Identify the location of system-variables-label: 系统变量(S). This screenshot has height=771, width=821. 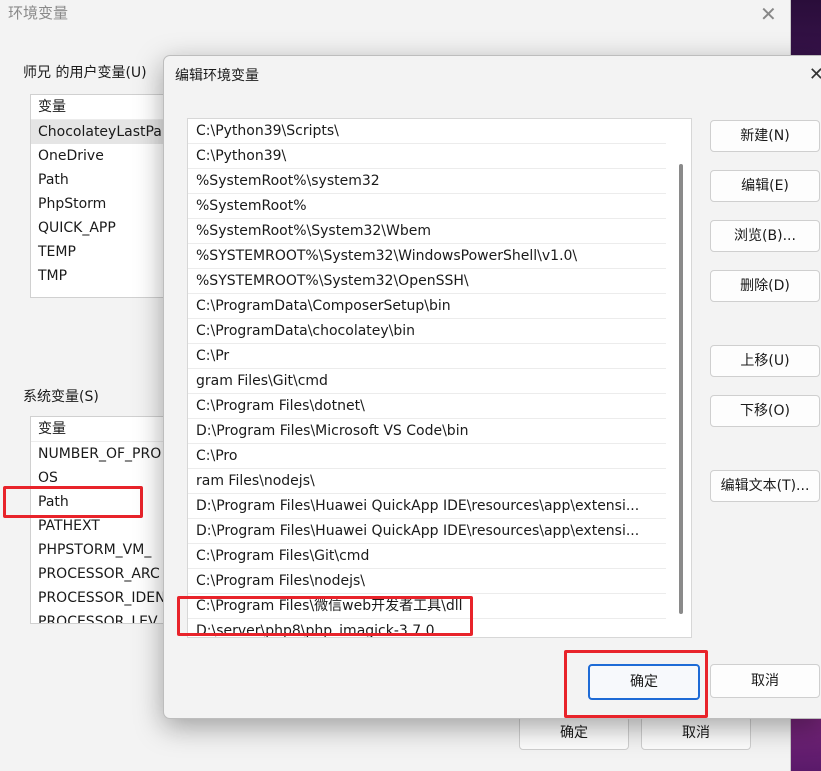
(61, 397).